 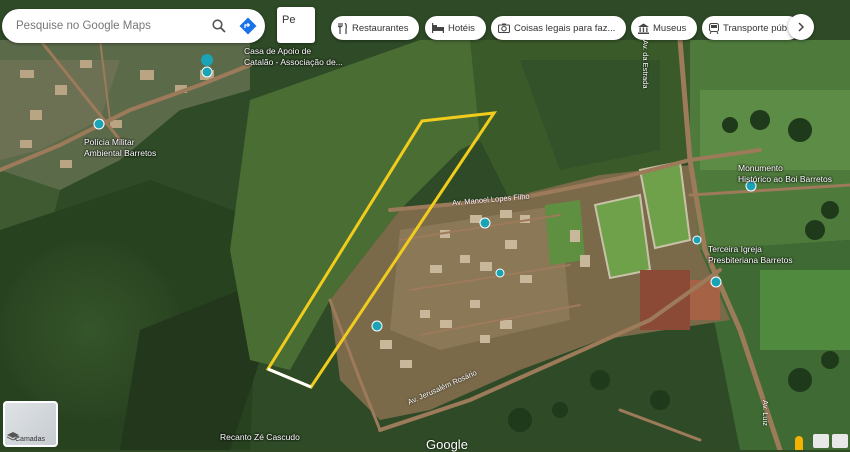 I want to click on road-label: Av. Luiz, so click(x=765, y=413).